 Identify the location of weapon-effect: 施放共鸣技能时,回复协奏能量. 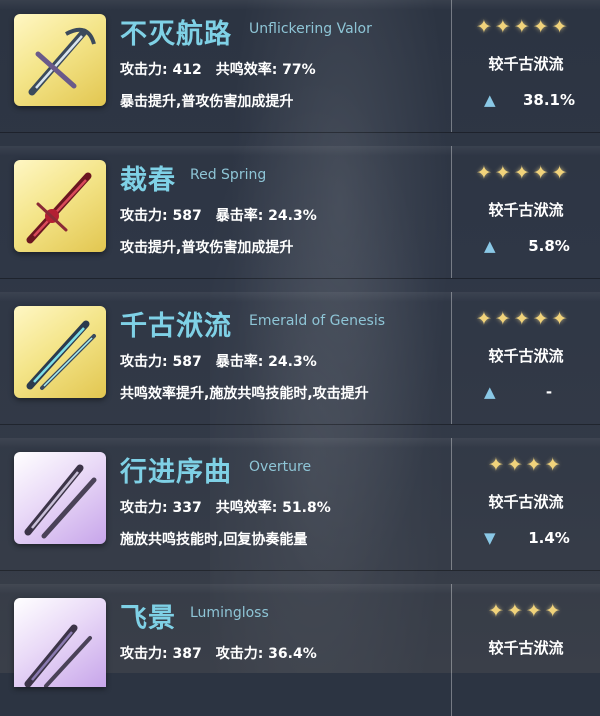
(214, 540).